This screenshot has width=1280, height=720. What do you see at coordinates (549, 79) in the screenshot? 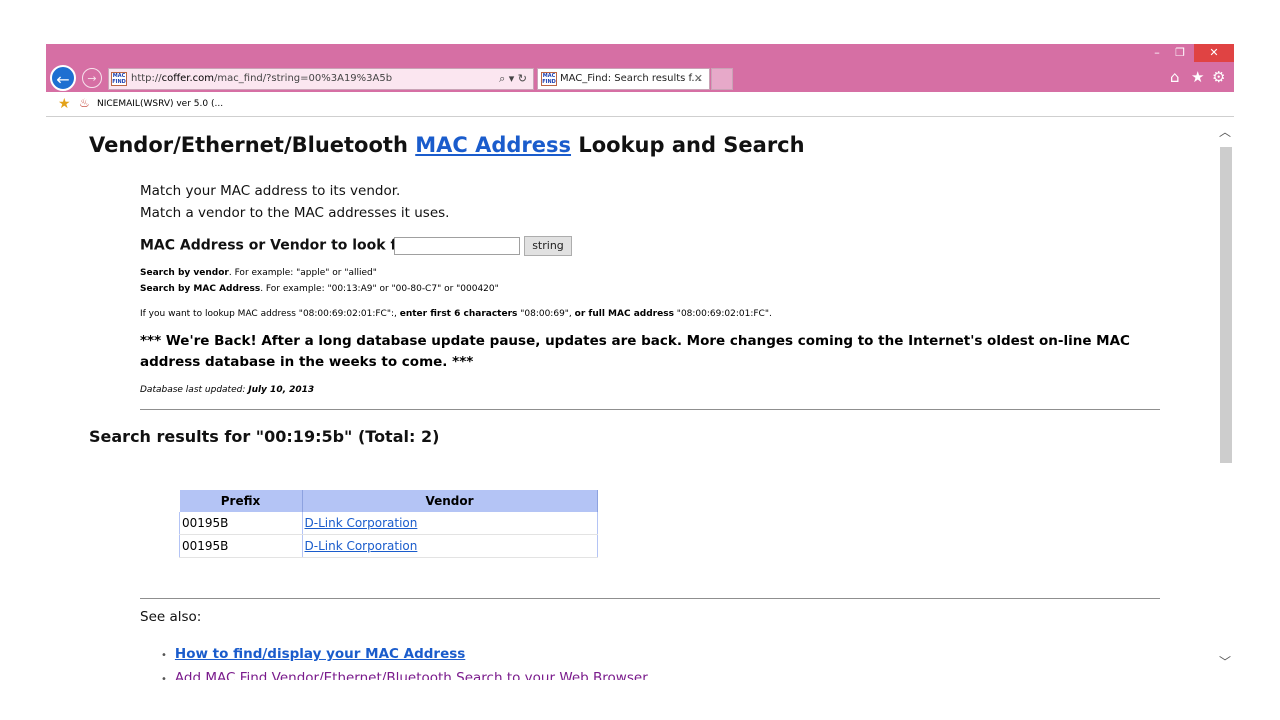
I see `tab-favicon-icon: MAC FIND` at bounding box center [549, 79].